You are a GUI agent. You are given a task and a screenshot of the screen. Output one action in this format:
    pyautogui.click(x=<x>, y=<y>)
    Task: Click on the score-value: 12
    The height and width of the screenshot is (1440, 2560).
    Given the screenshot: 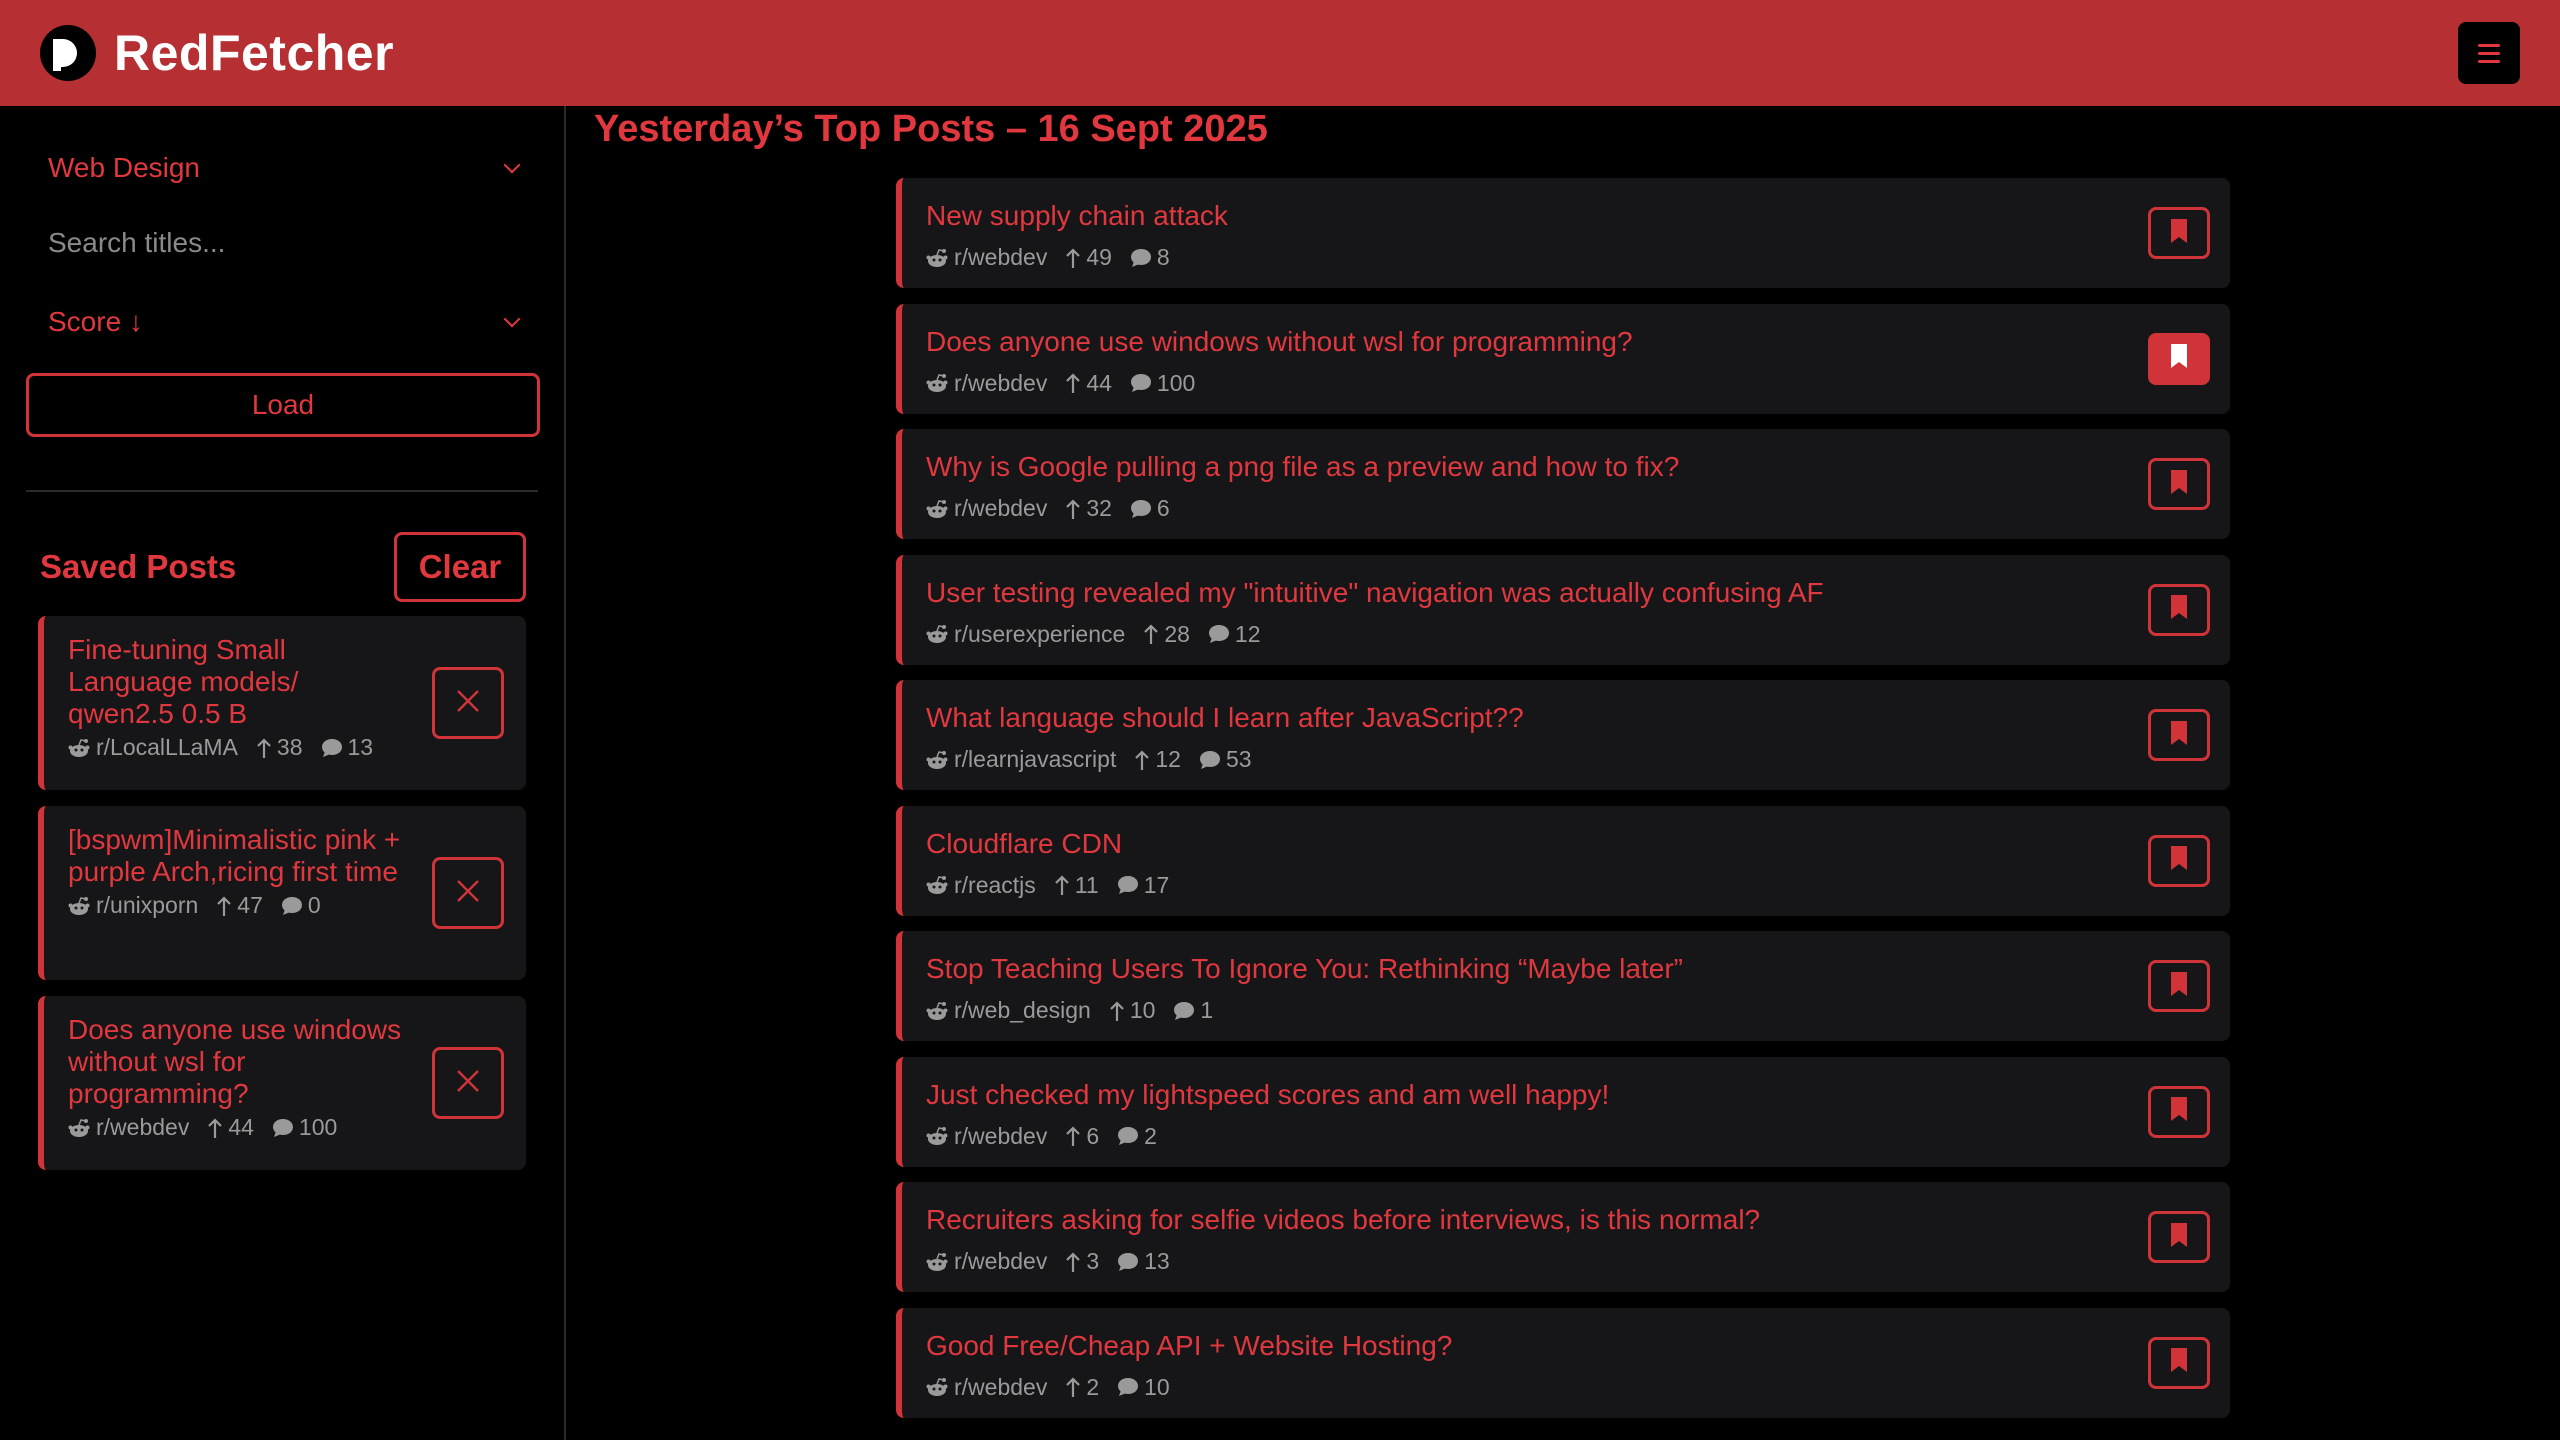 What is the action you would take?
    pyautogui.click(x=1168, y=759)
    